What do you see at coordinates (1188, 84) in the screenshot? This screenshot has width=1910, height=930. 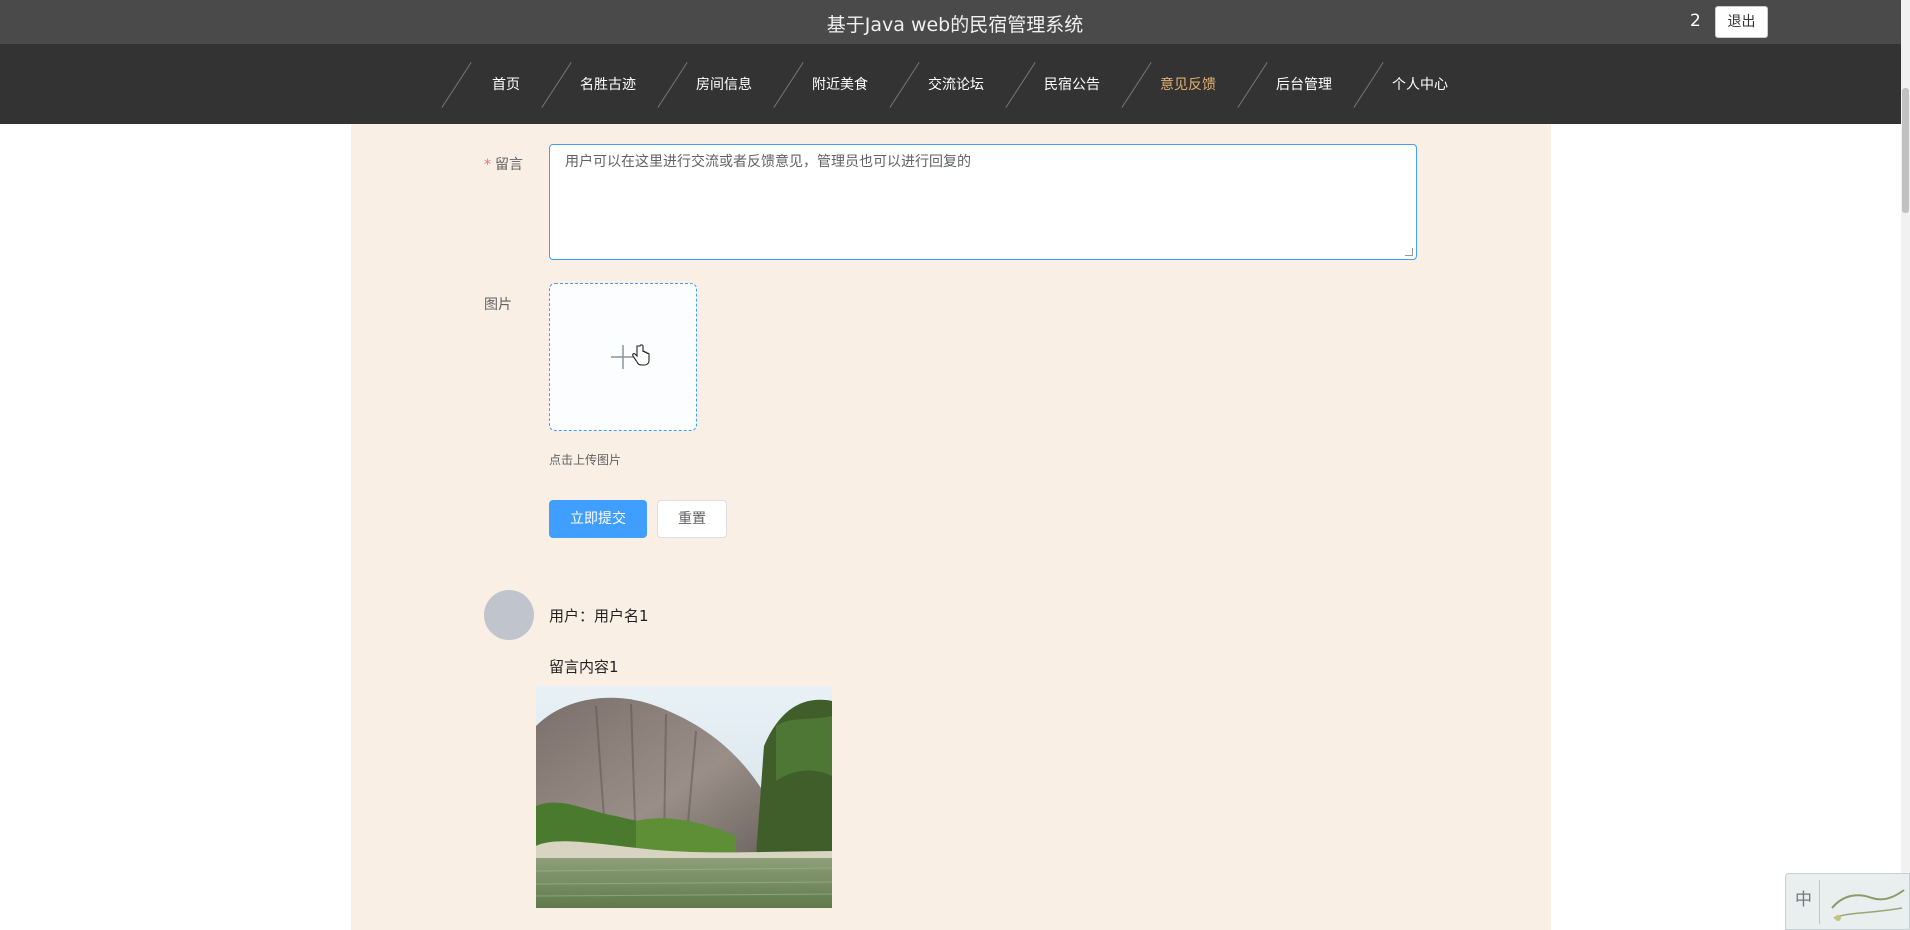 I see `nav-item-feedback: 意见反馈` at bounding box center [1188, 84].